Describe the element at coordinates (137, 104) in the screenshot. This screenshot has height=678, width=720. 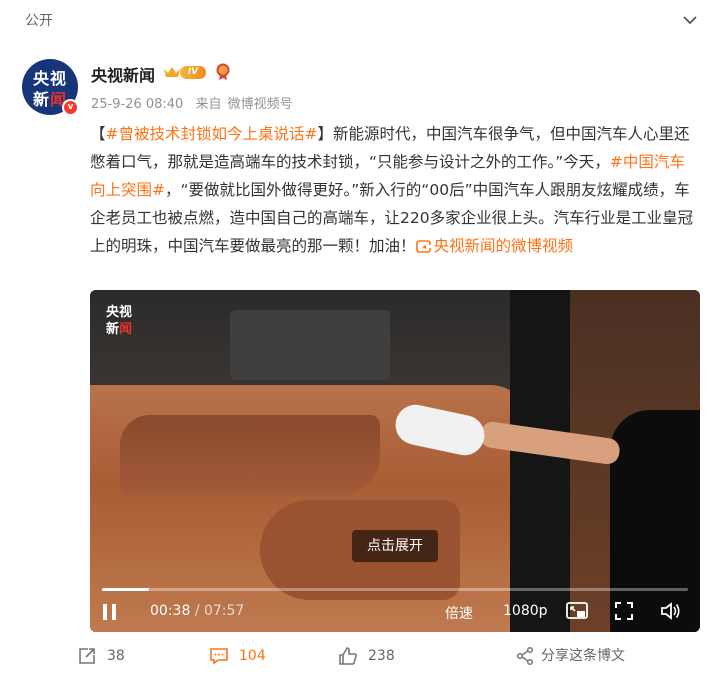
I see `post-time: 25-9-26 08:40` at that location.